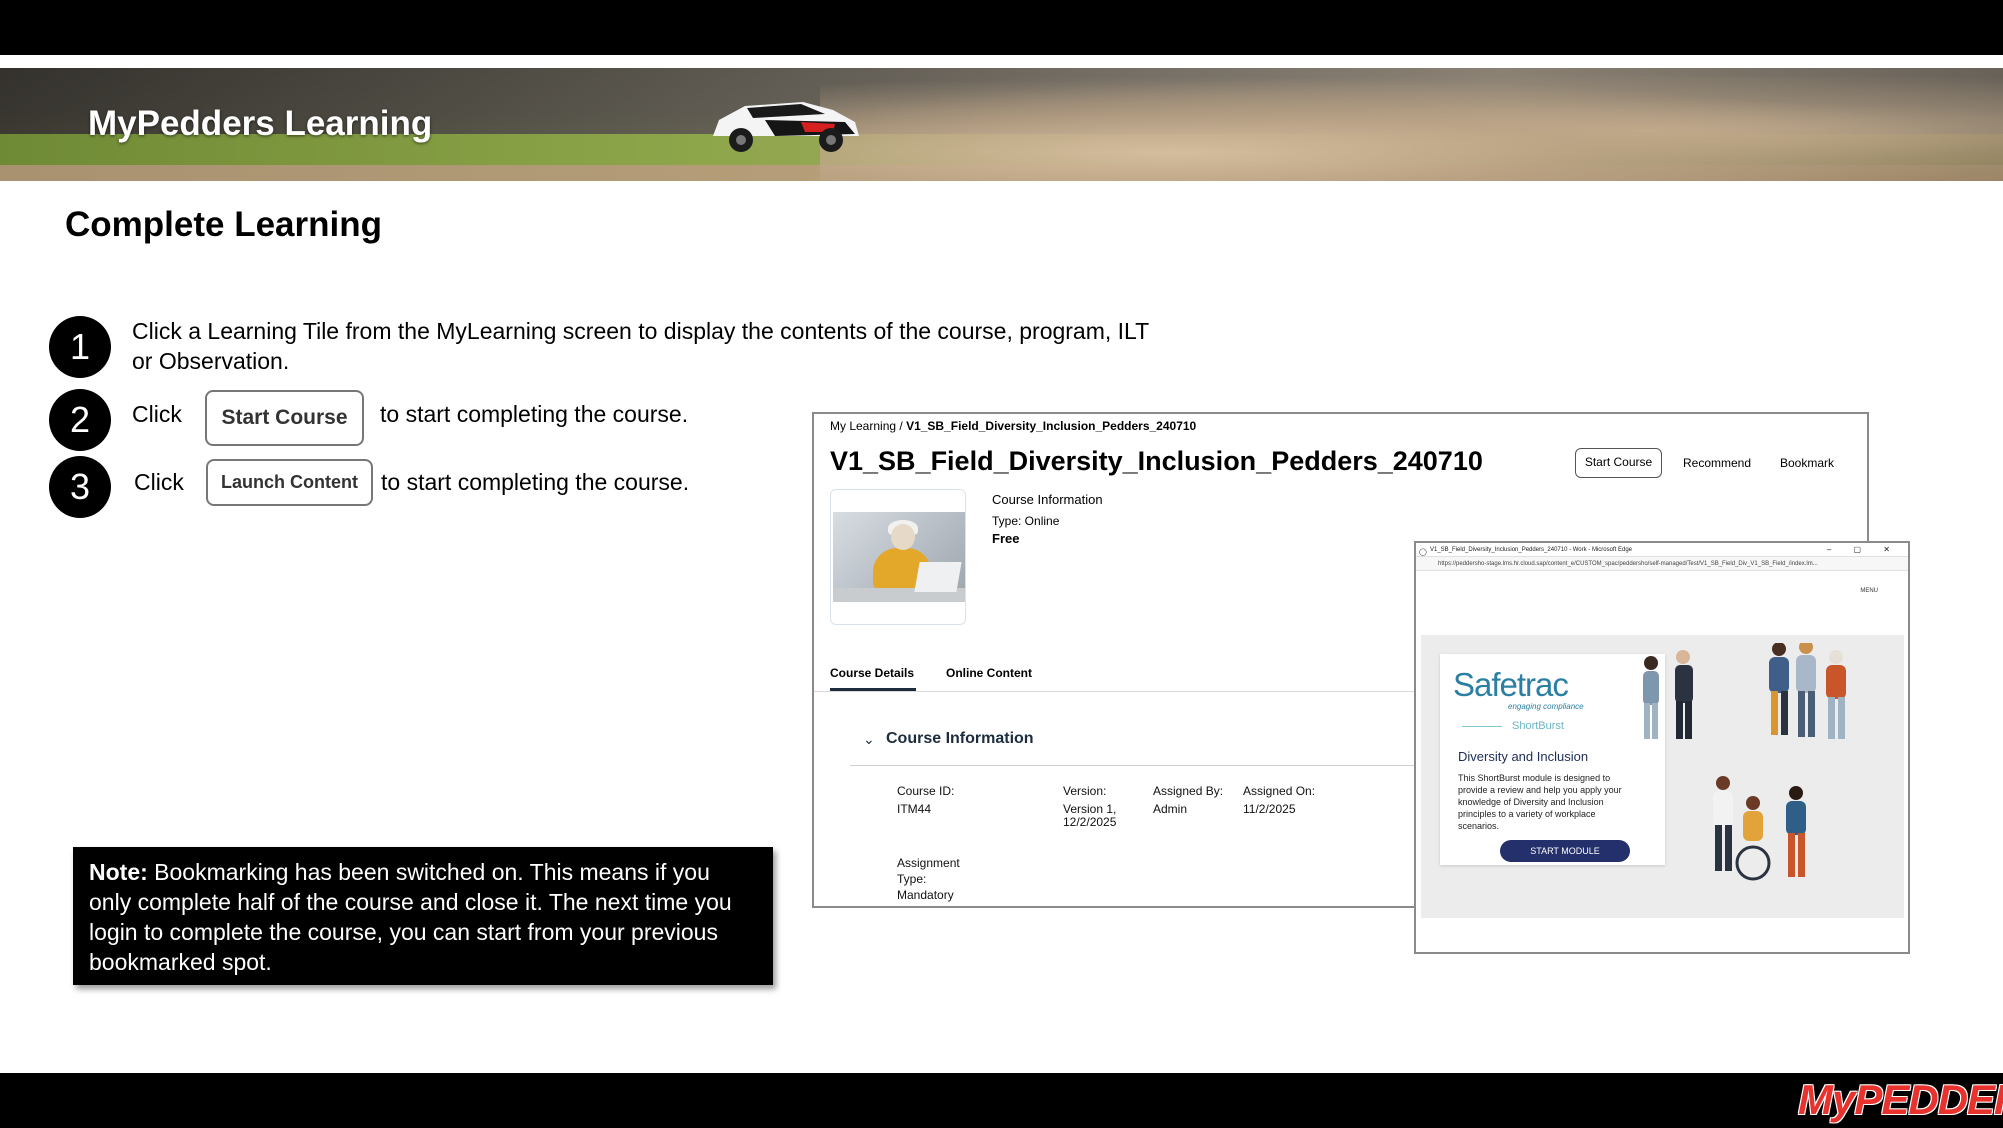  What do you see at coordinates (989, 673) in the screenshot?
I see `tab-online-content: Online Content` at bounding box center [989, 673].